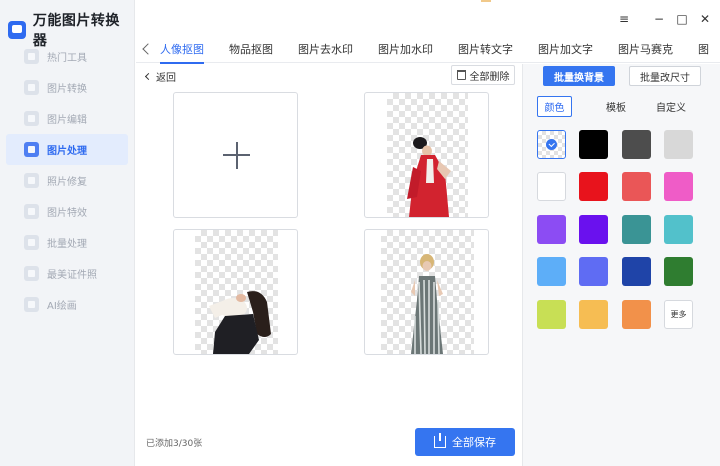 This screenshot has width=720, height=466. Describe the element at coordinates (489, 77) in the screenshot. I see `delete-all-label: 全部删除` at that location.